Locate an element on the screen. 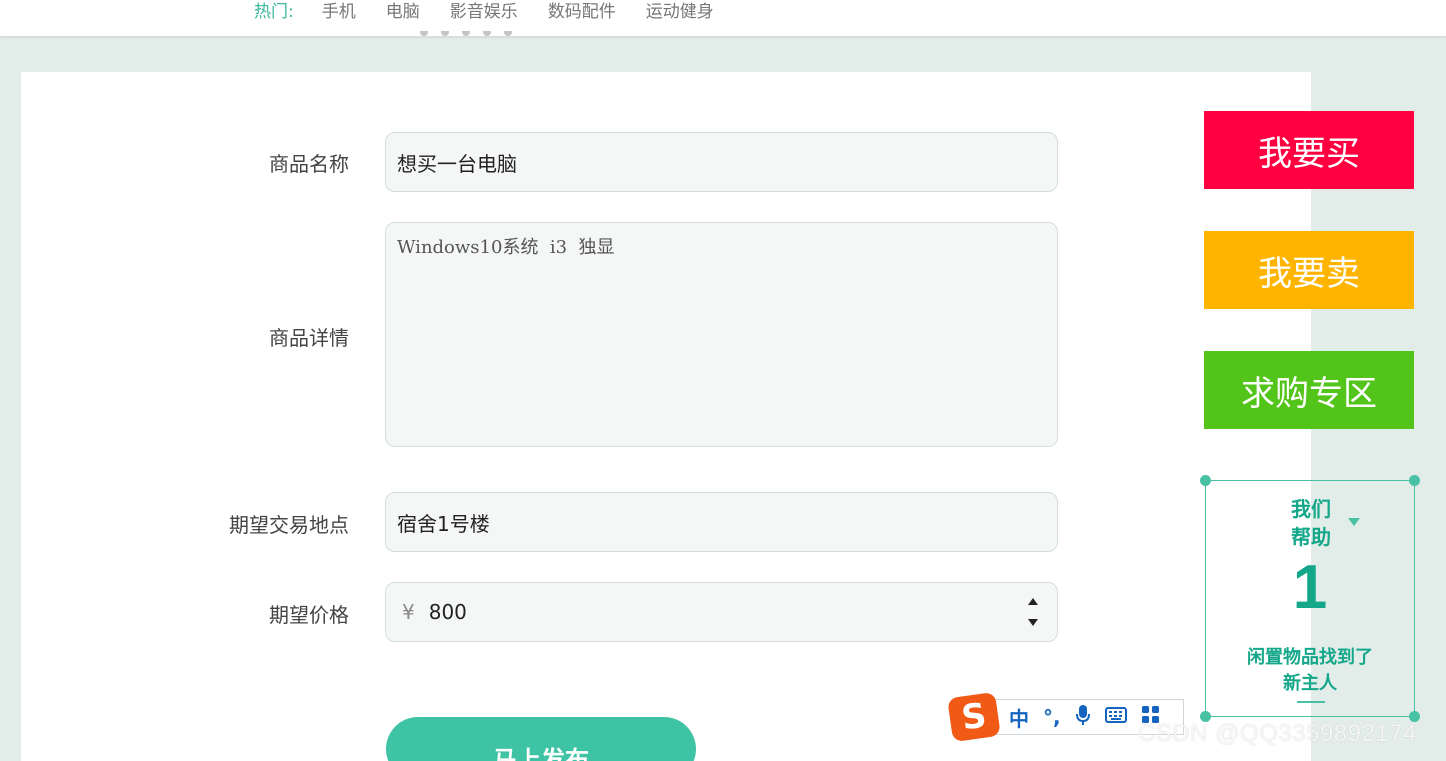  price-spinner is located at coordinates (1033, 612).